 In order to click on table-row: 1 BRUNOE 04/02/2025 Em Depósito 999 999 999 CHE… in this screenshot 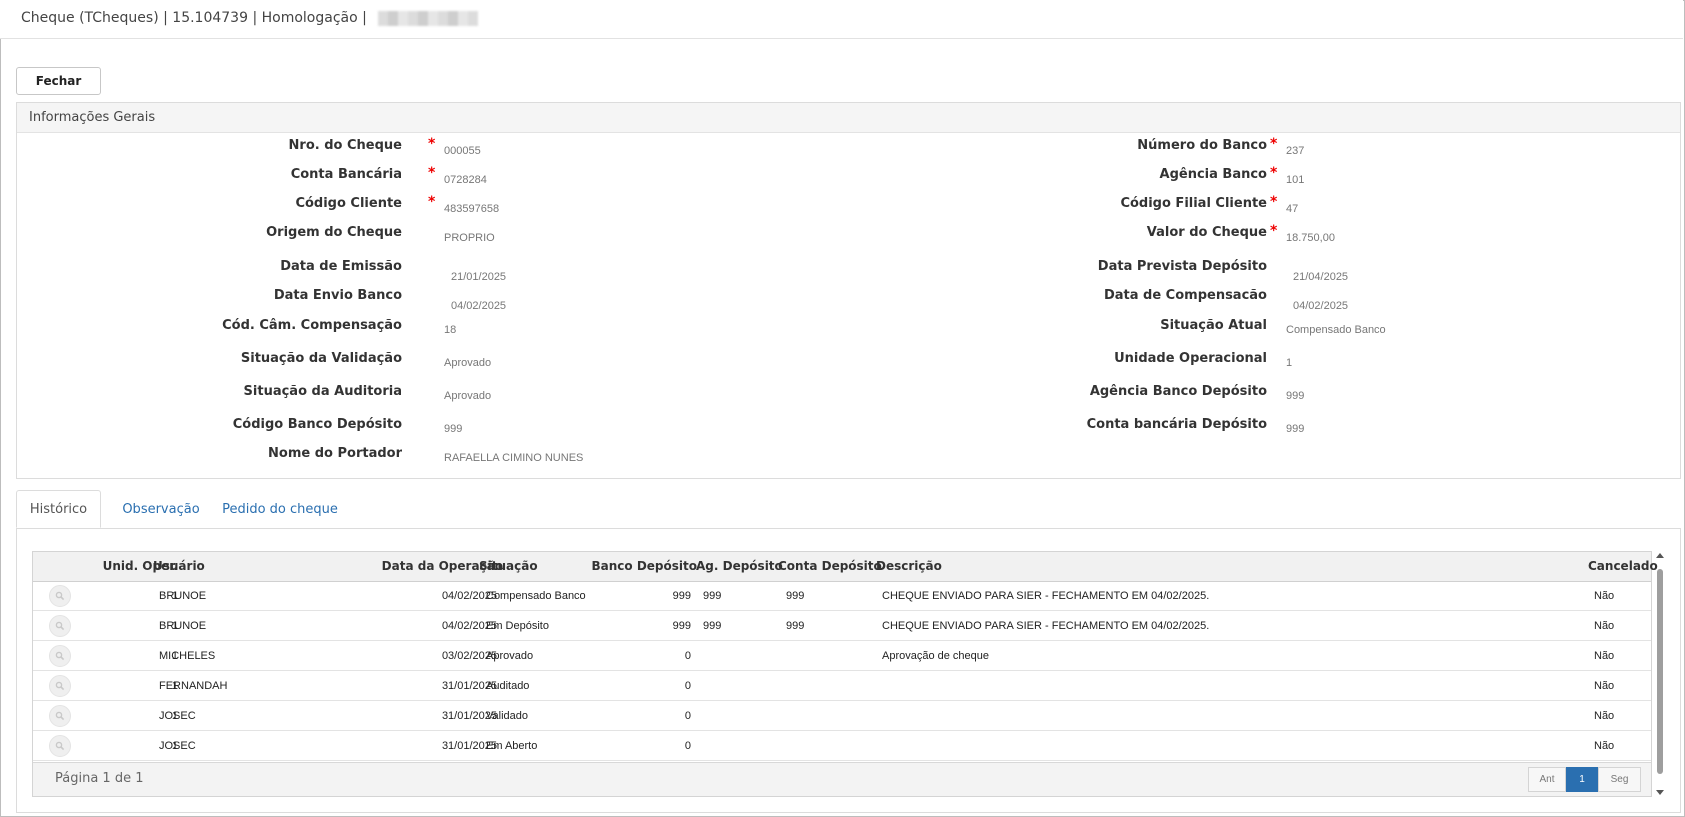, I will do `click(842, 626)`.